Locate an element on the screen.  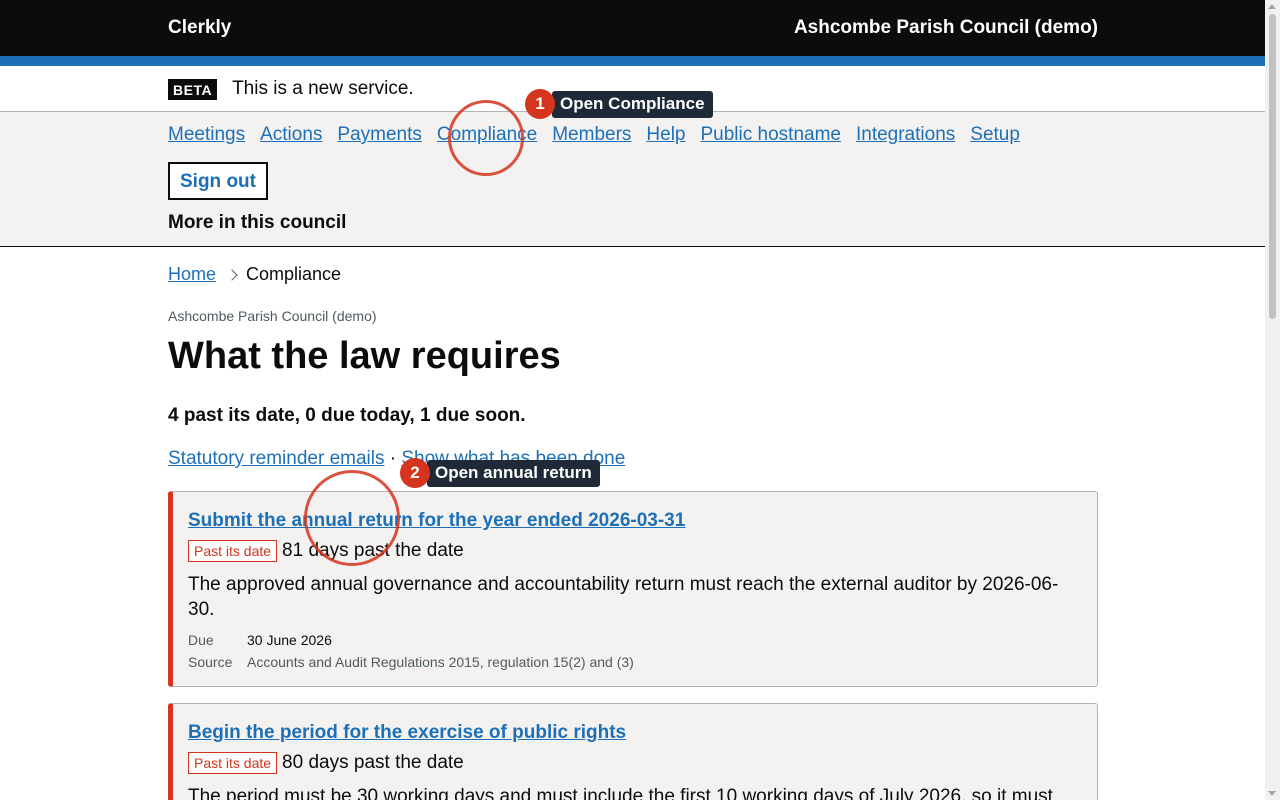
annotation-marker-2: 2 Open annual return is located at coordinates (500, 473).